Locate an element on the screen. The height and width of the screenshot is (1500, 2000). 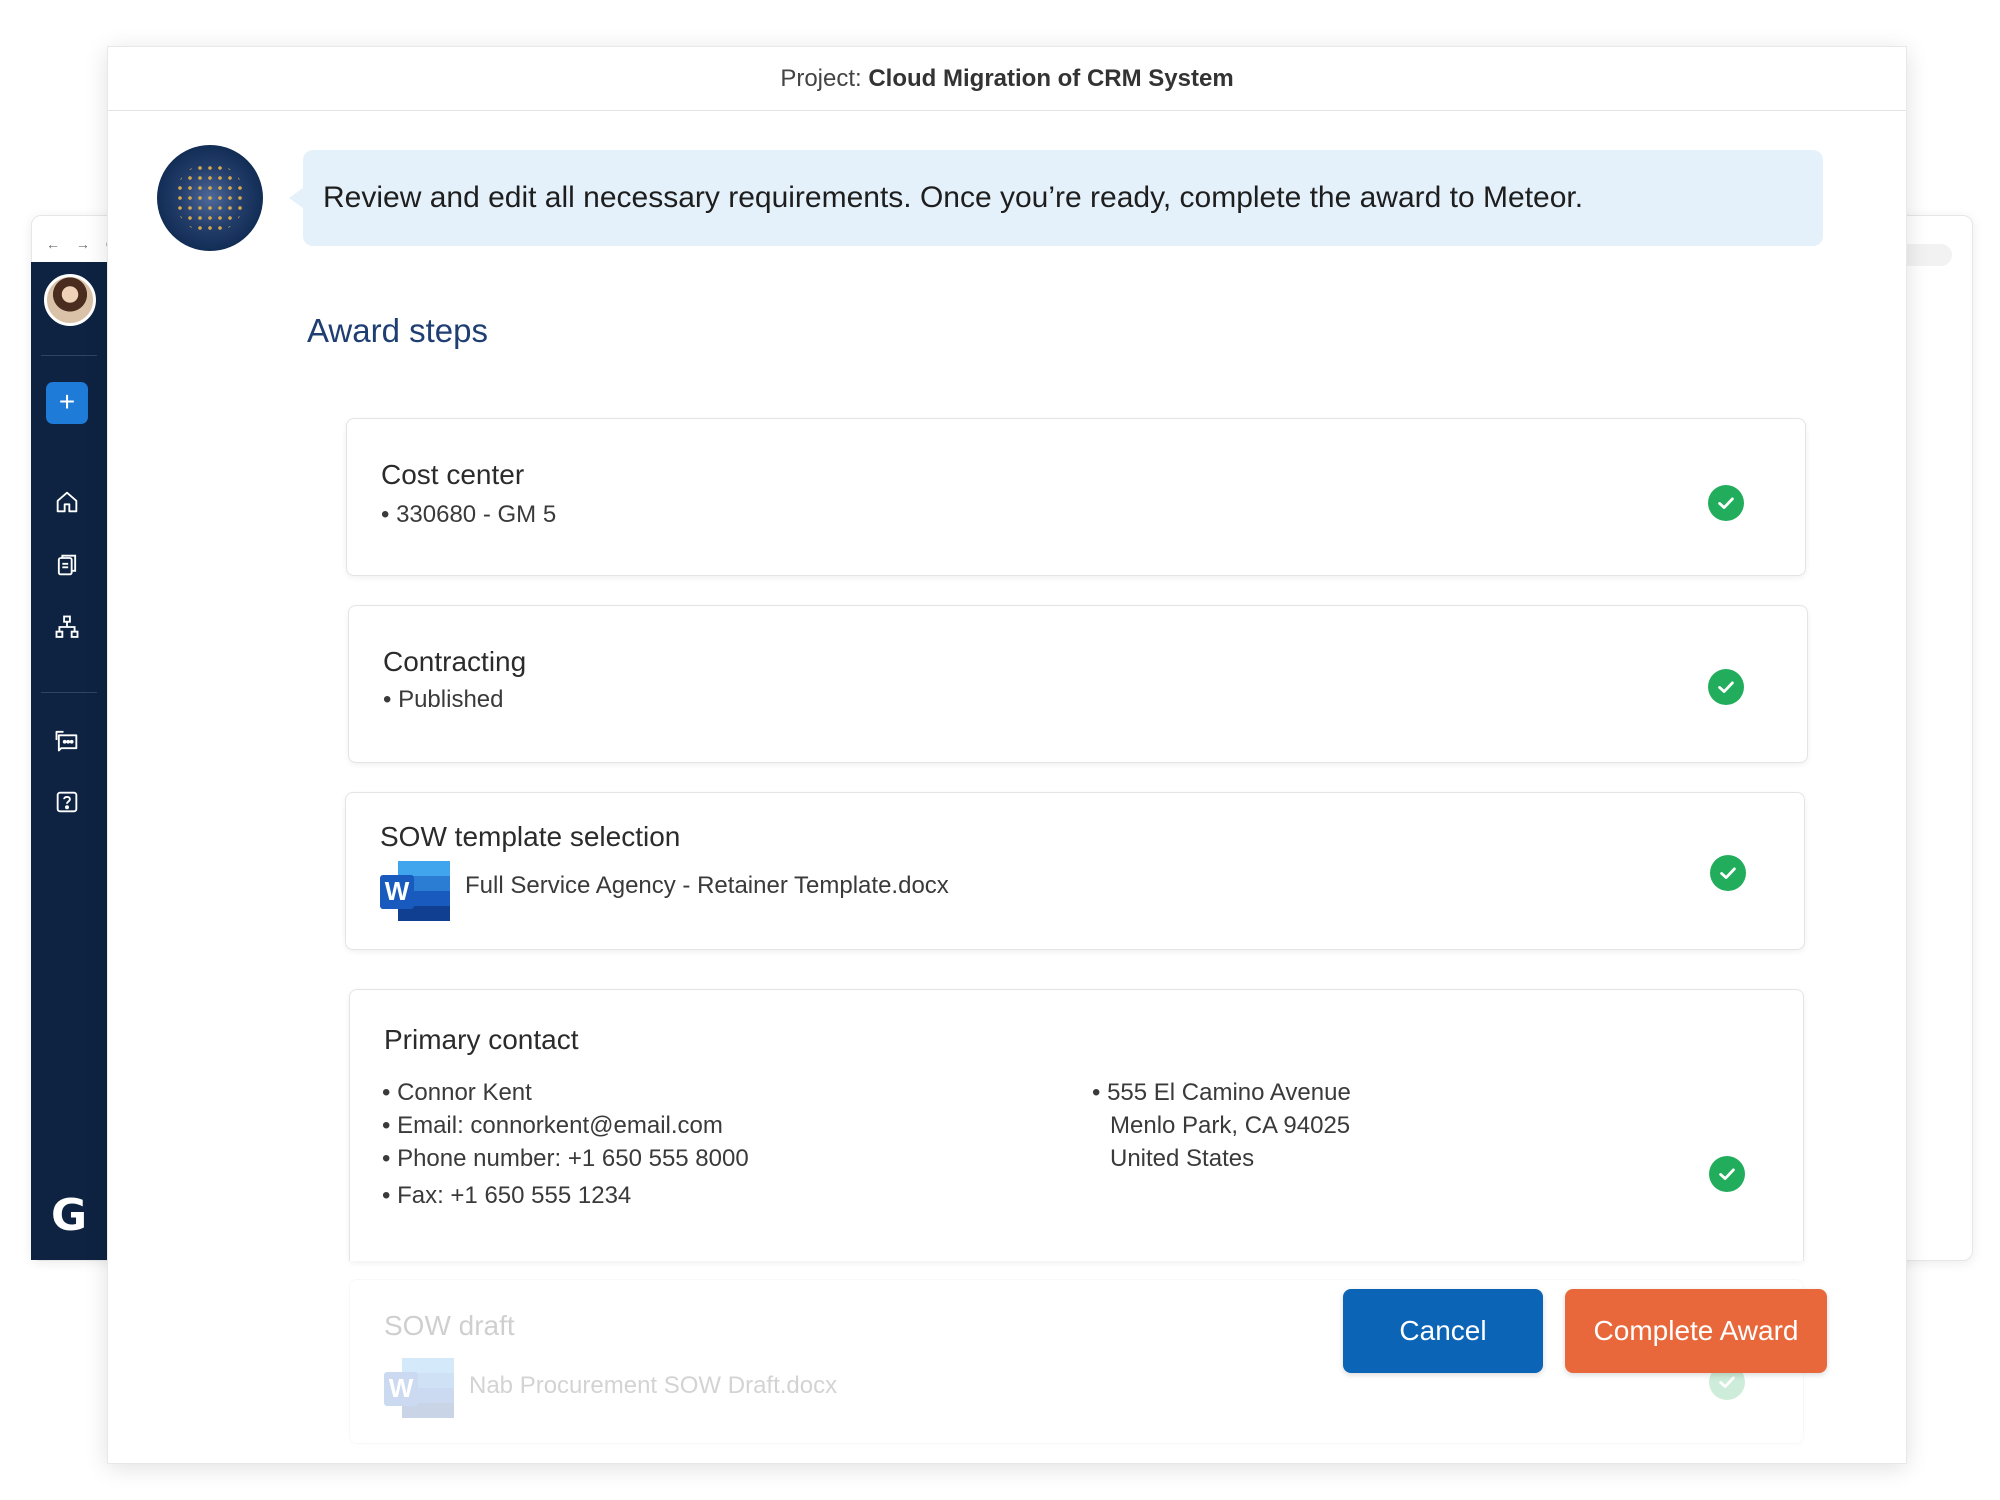
project-label: Project: is located at coordinates (824, 78).